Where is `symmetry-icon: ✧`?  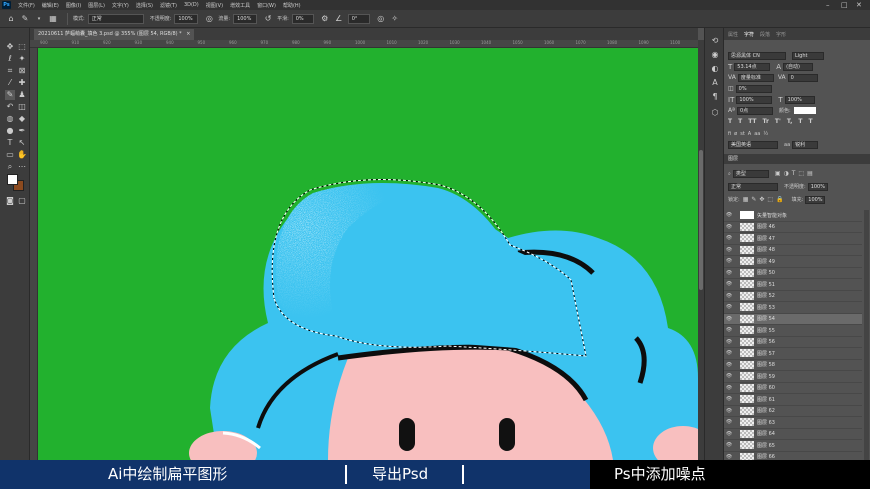
symmetry-icon: ✧ is located at coordinates (395, 19).